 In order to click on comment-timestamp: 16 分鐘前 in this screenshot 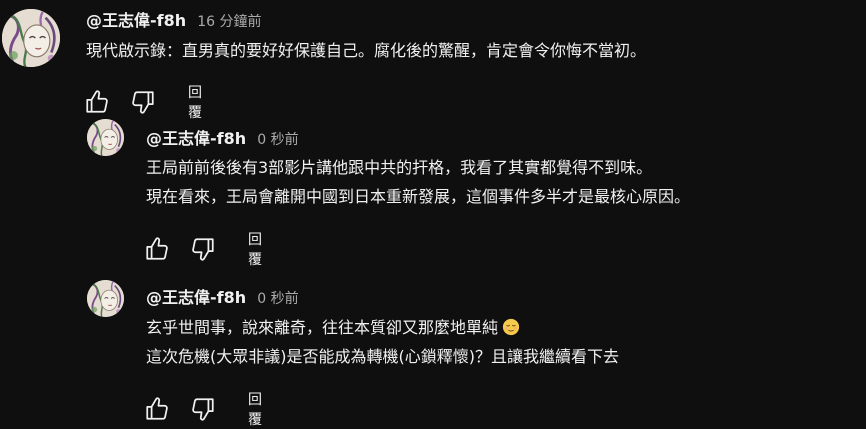, I will do `click(229, 22)`.